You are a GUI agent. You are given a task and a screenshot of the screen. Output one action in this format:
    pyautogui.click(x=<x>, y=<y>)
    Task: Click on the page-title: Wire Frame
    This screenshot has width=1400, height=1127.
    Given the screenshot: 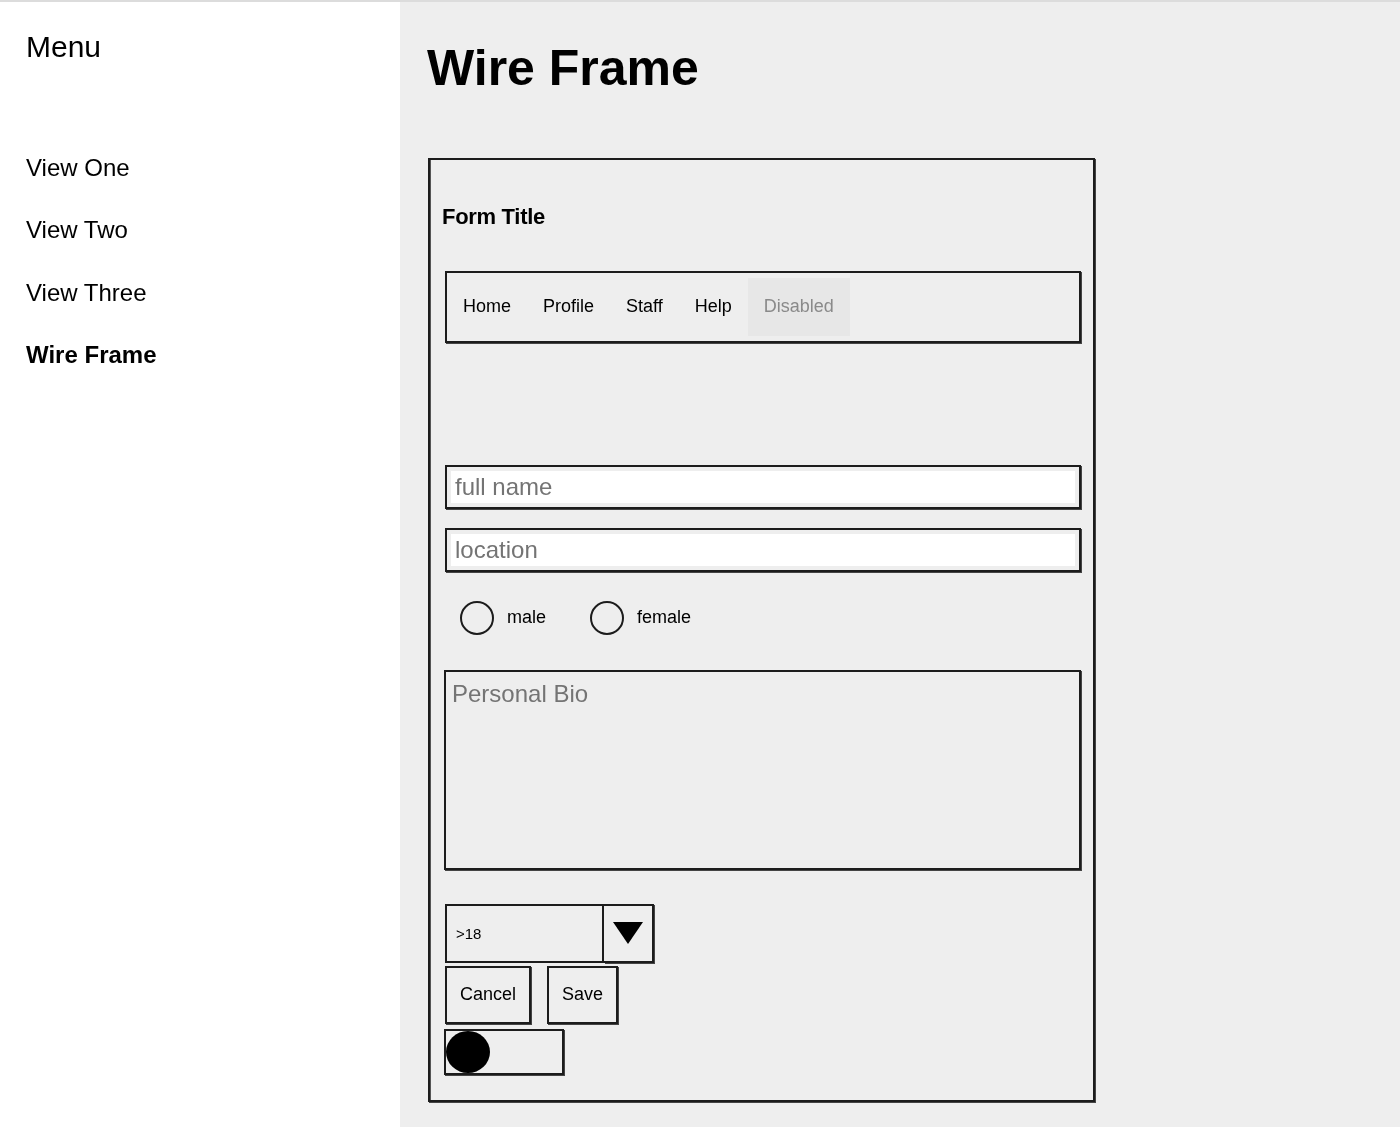 What is the action you would take?
    pyautogui.click(x=563, y=69)
    